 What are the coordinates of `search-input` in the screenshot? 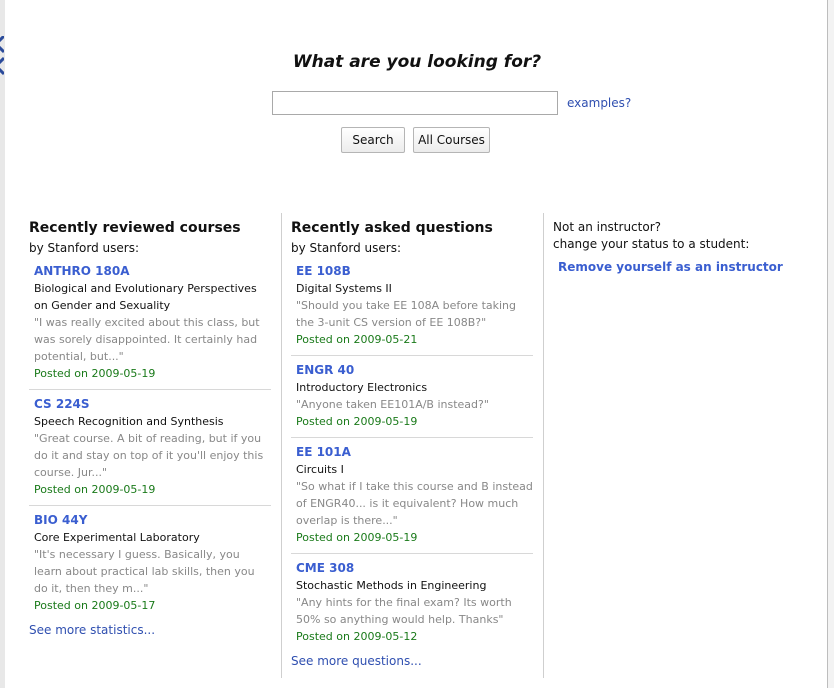 It's located at (415, 103).